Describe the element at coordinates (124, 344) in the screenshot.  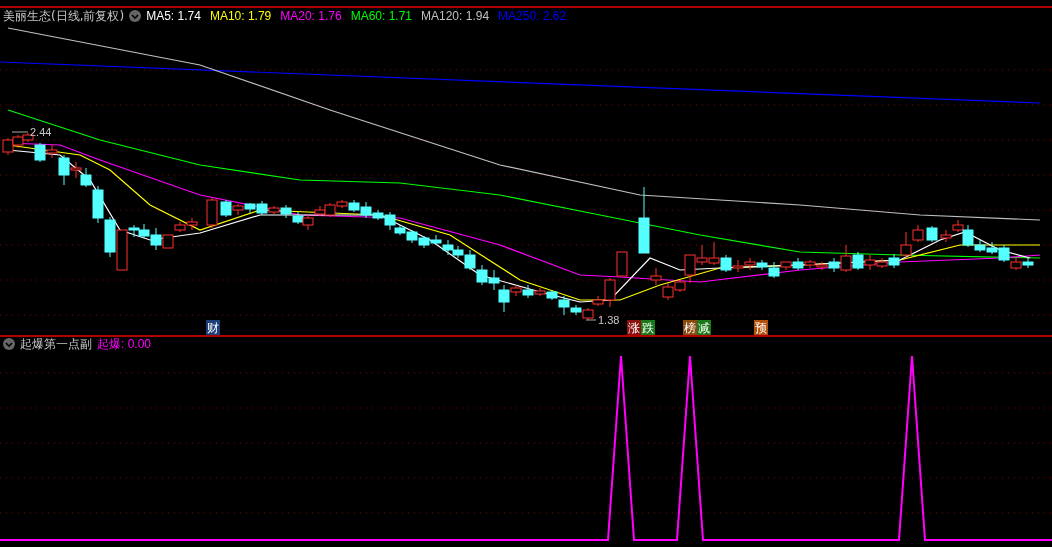
I see `indicator-value: 起爆: 0.00` at that location.